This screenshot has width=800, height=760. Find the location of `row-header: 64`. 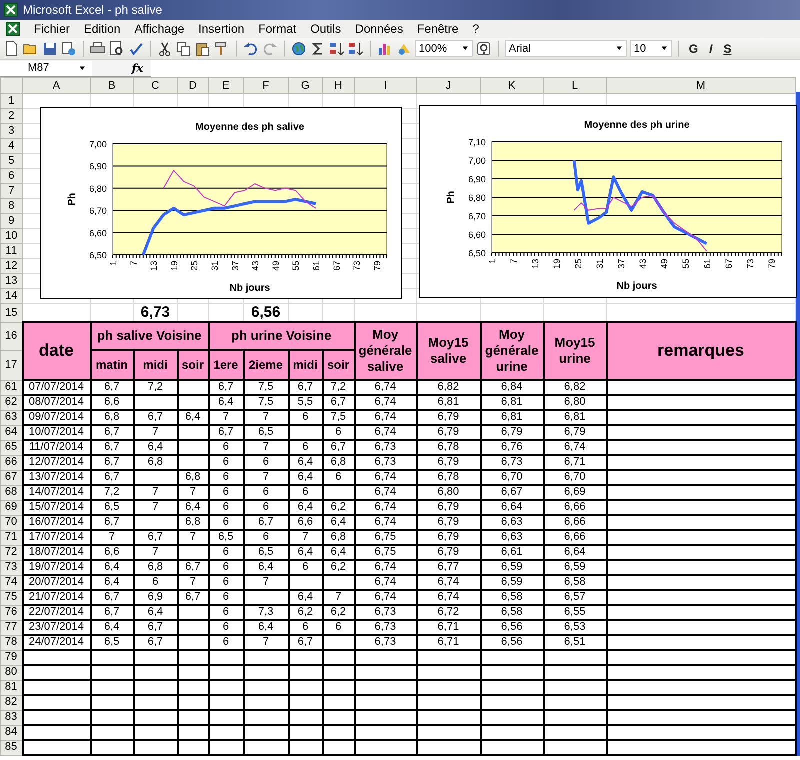

row-header: 64 is located at coordinates (11, 432).